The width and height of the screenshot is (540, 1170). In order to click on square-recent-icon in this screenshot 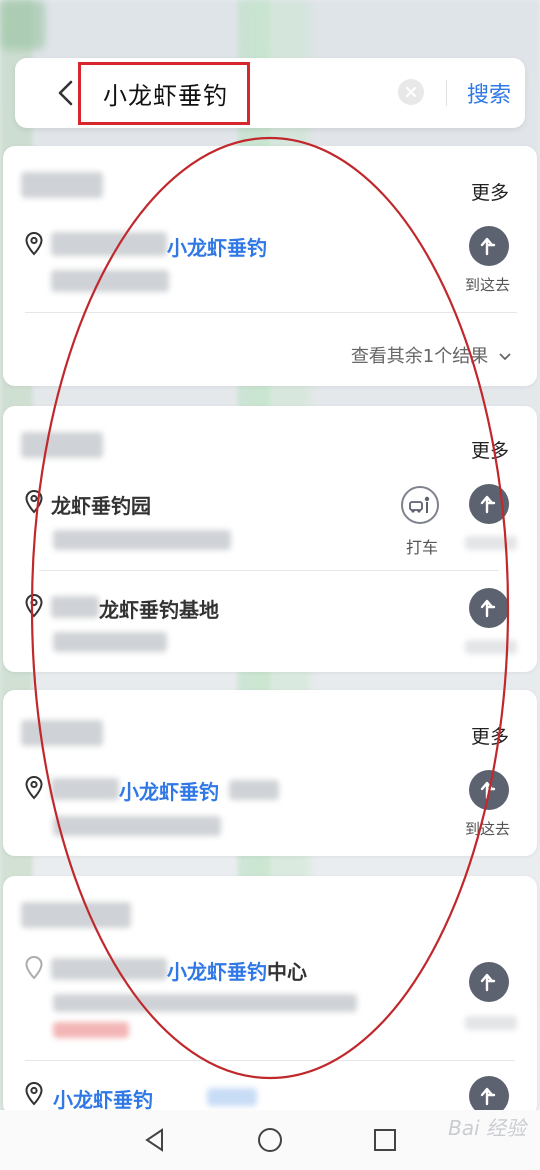, I will do `click(385, 1140)`.